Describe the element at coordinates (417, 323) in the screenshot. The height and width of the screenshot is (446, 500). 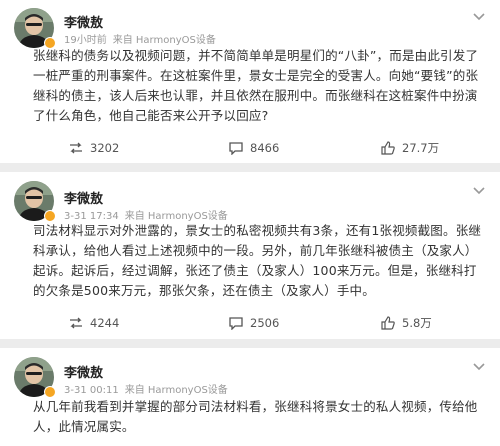
I see `like-count: 5.8万` at that location.